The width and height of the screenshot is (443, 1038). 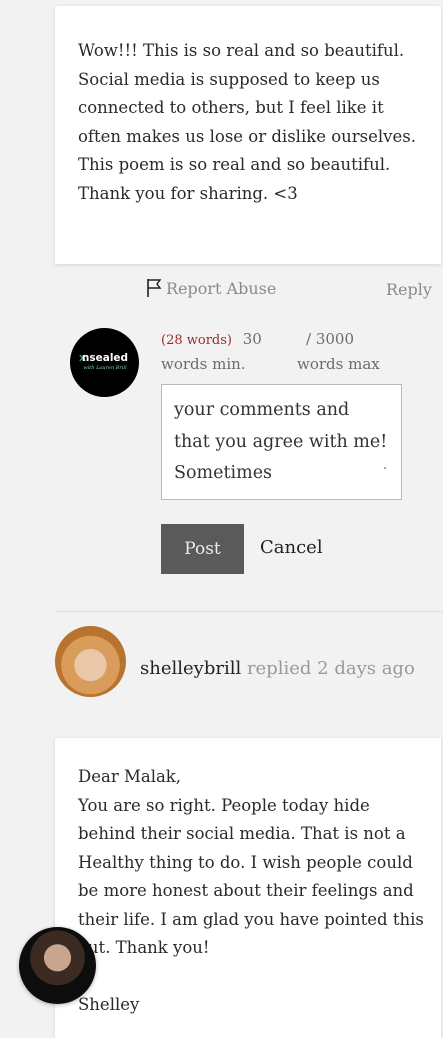 What do you see at coordinates (154, 288) in the screenshot?
I see `flag-icon` at bounding box center [154, 288].